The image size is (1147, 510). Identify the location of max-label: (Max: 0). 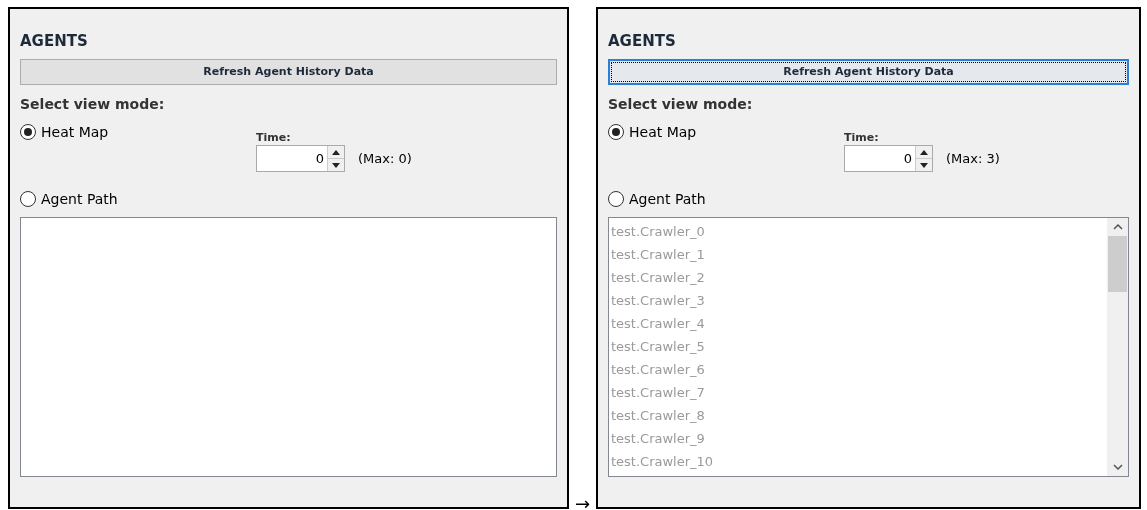
(385, 158).